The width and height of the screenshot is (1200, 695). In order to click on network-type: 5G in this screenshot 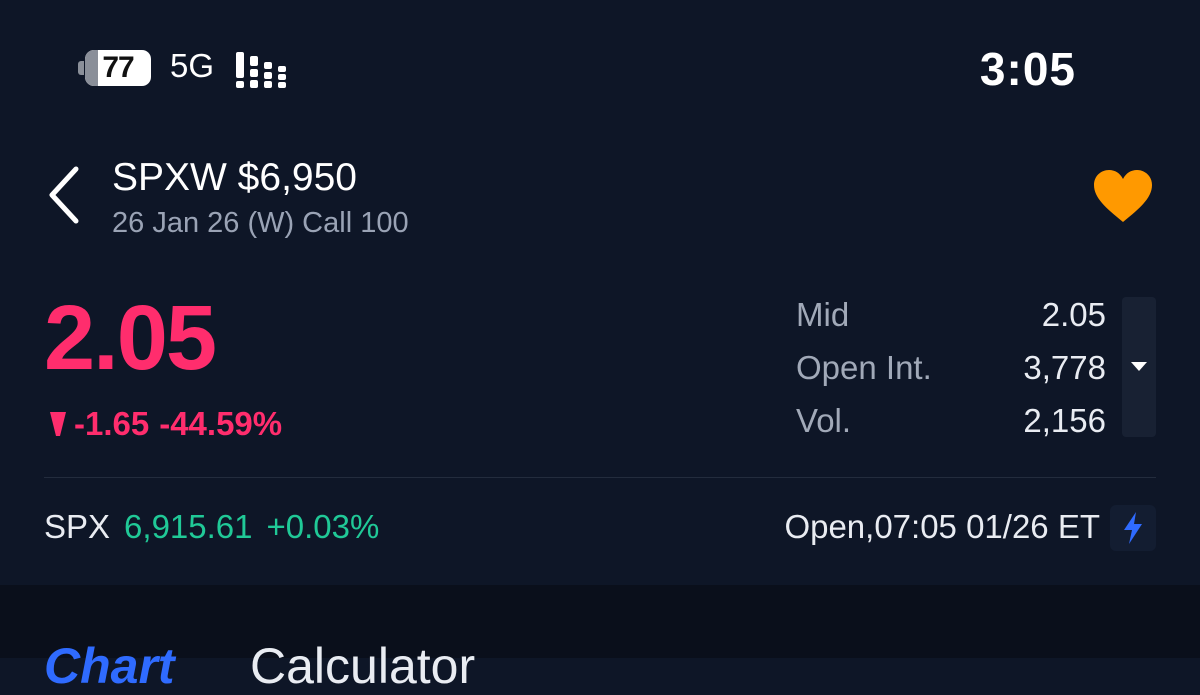, I will do `click(192, 65)`.